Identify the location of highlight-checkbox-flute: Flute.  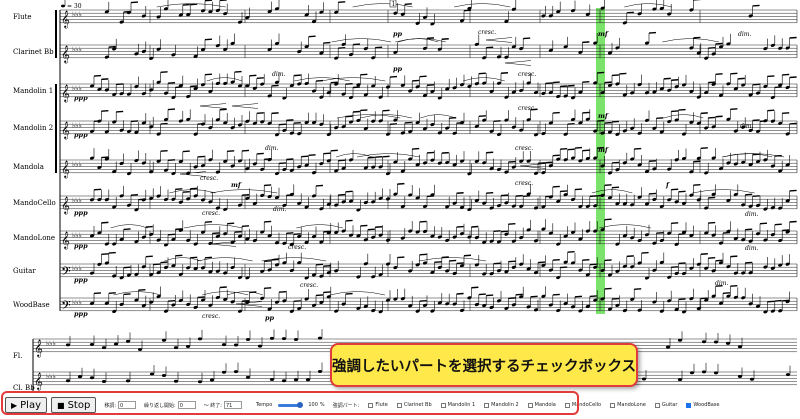
(378, 405).